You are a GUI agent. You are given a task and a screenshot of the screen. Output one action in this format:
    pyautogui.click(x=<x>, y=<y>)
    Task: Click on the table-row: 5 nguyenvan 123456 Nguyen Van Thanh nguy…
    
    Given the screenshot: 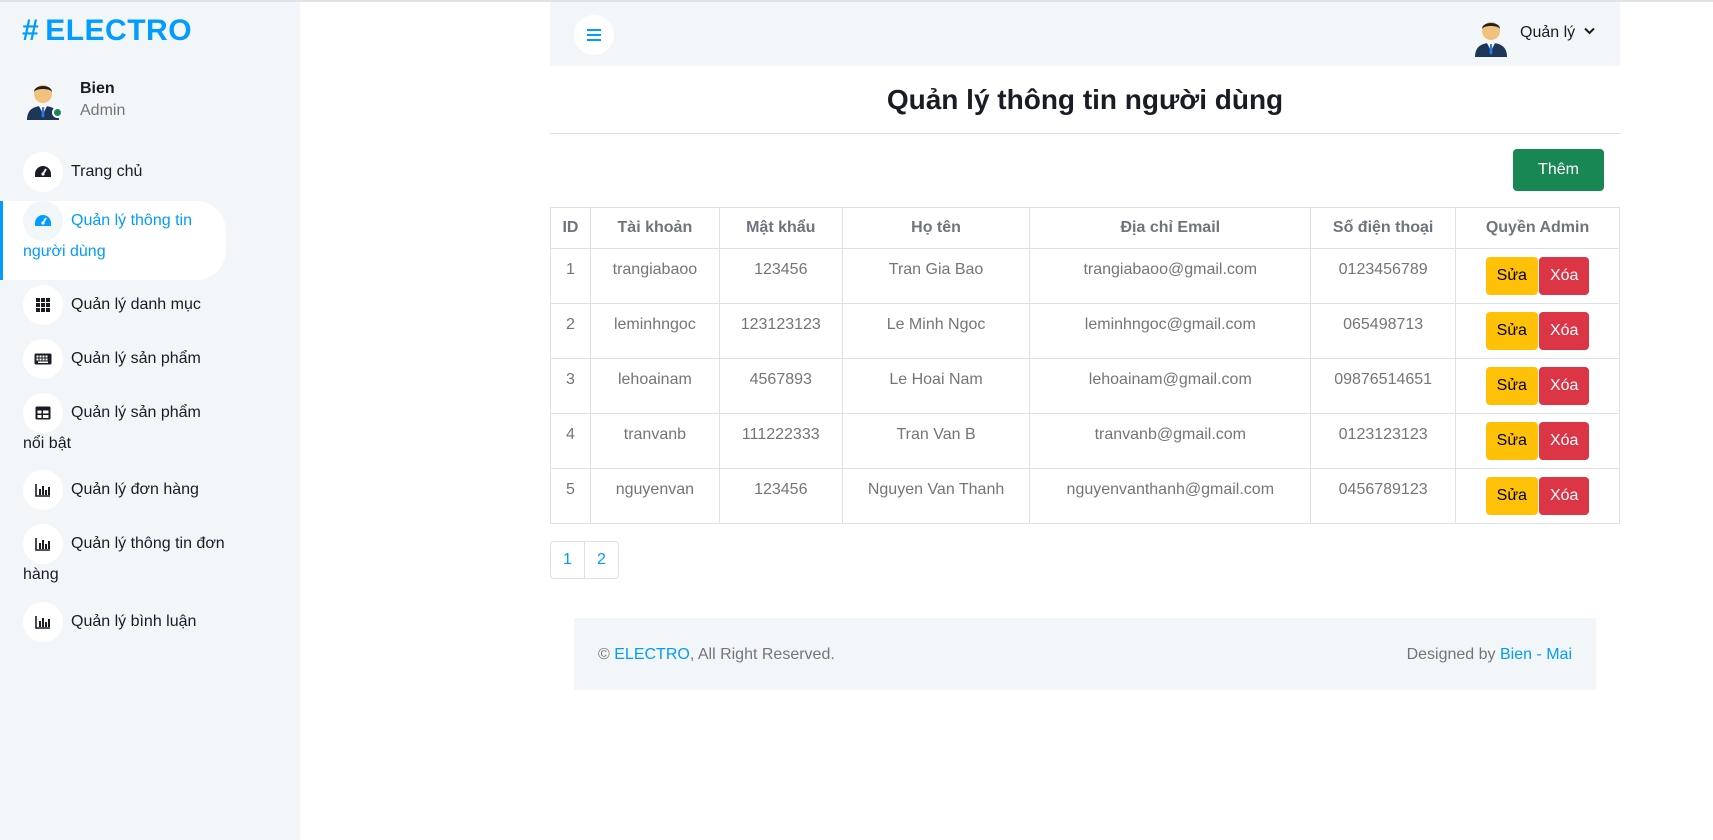 What is the action you would take?
    pyautogui.click(x=1085, y=496)
    